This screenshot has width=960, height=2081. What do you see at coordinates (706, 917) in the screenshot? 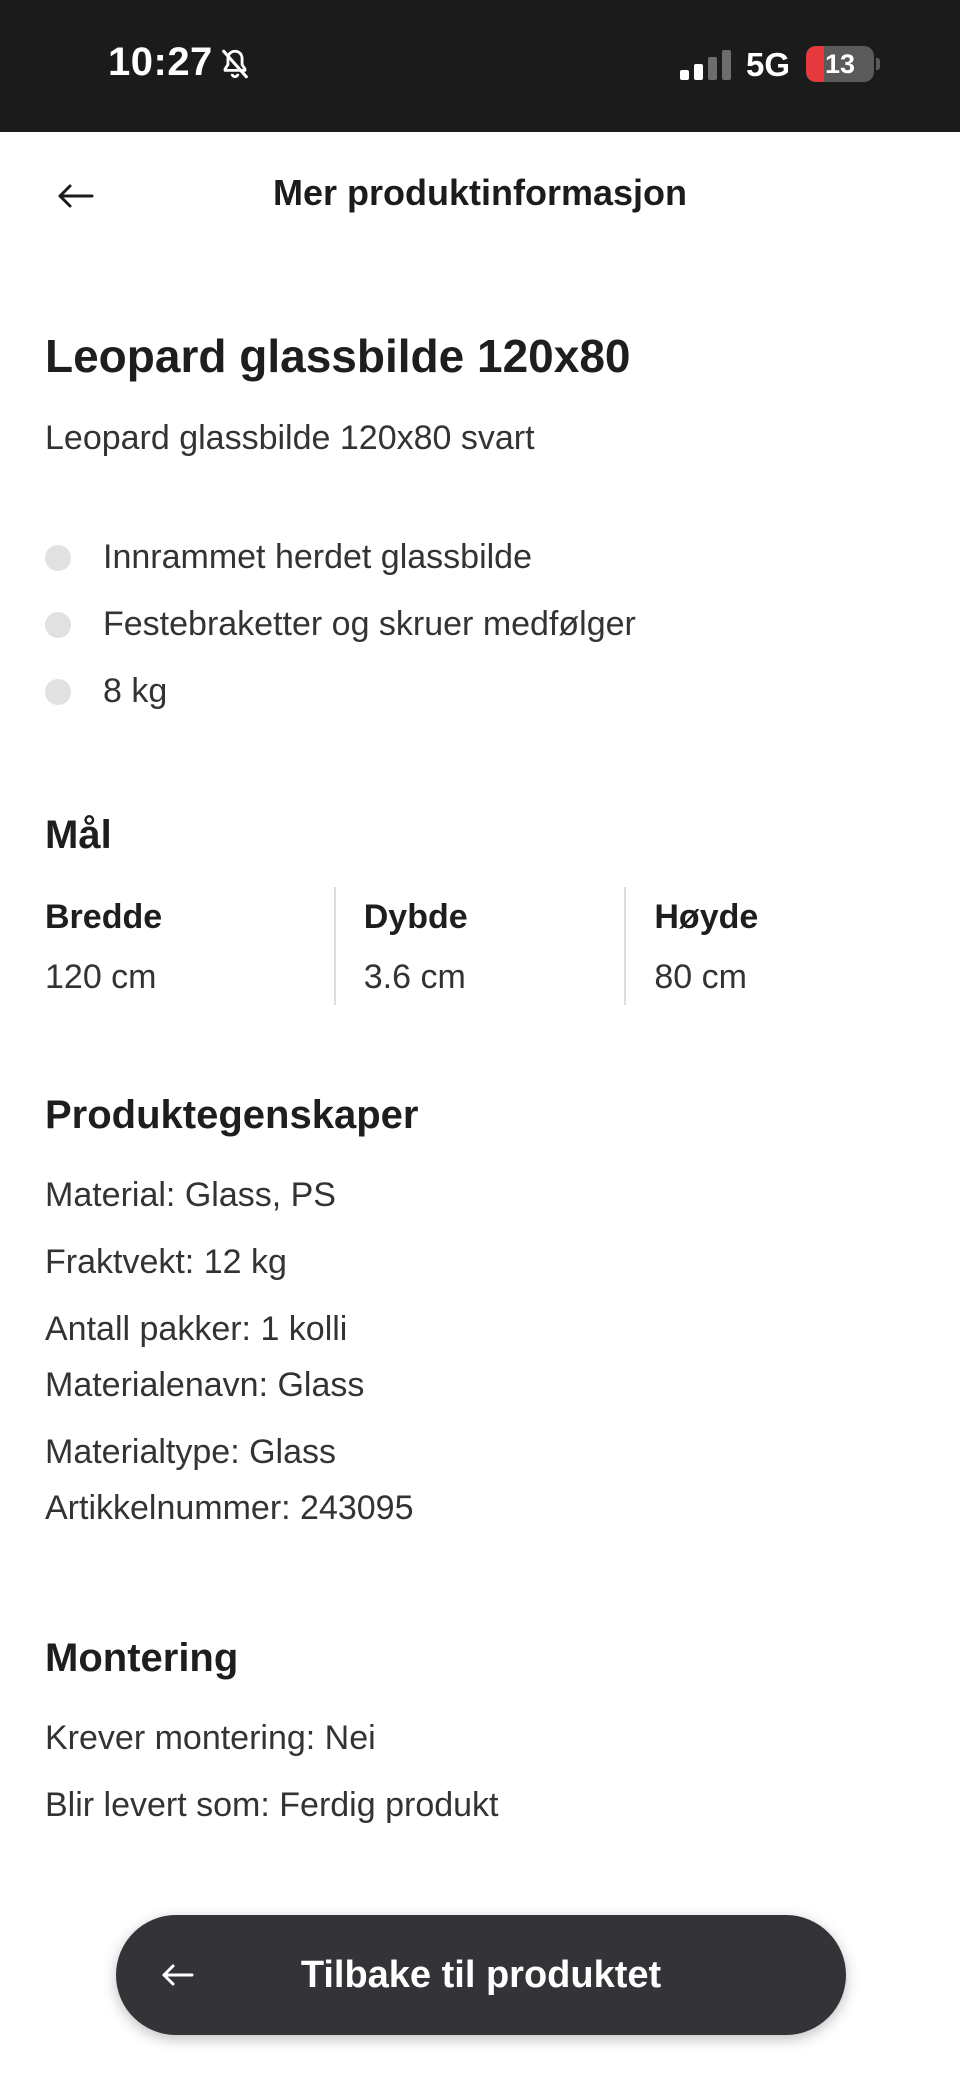
I see `dimension-label: Høyde` at bounding box center [706, 917].